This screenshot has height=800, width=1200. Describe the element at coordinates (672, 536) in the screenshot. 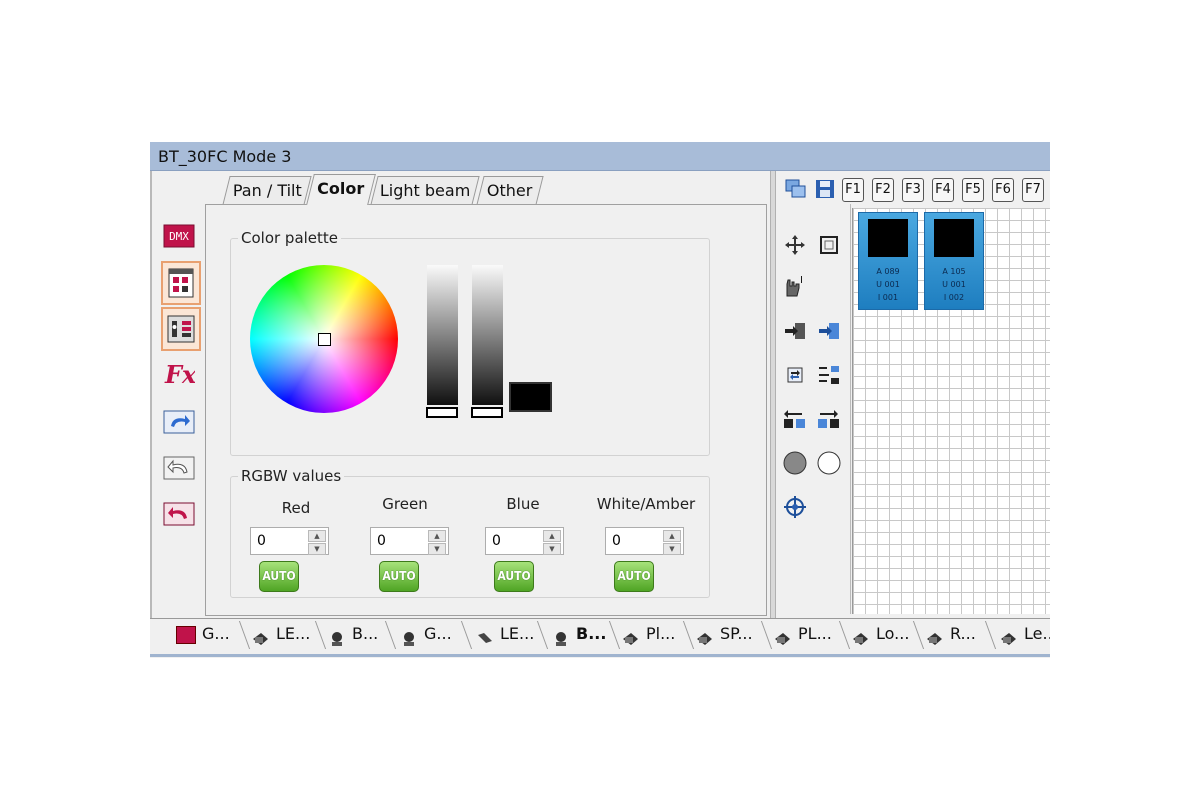

I see `white-amber-up-arrow: ▲` at that location.